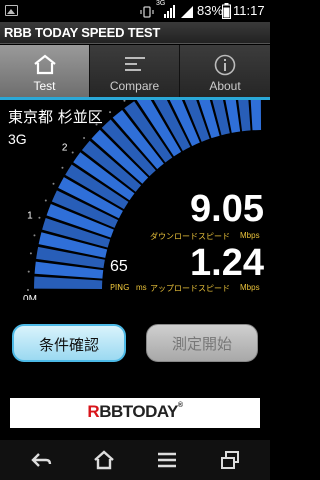 The width and height of the screenshot is (320, 480). What do you see at coordinates (120, 287) in the screenshot?
I see `ping-label: PING` at bounding box center [120, 287].